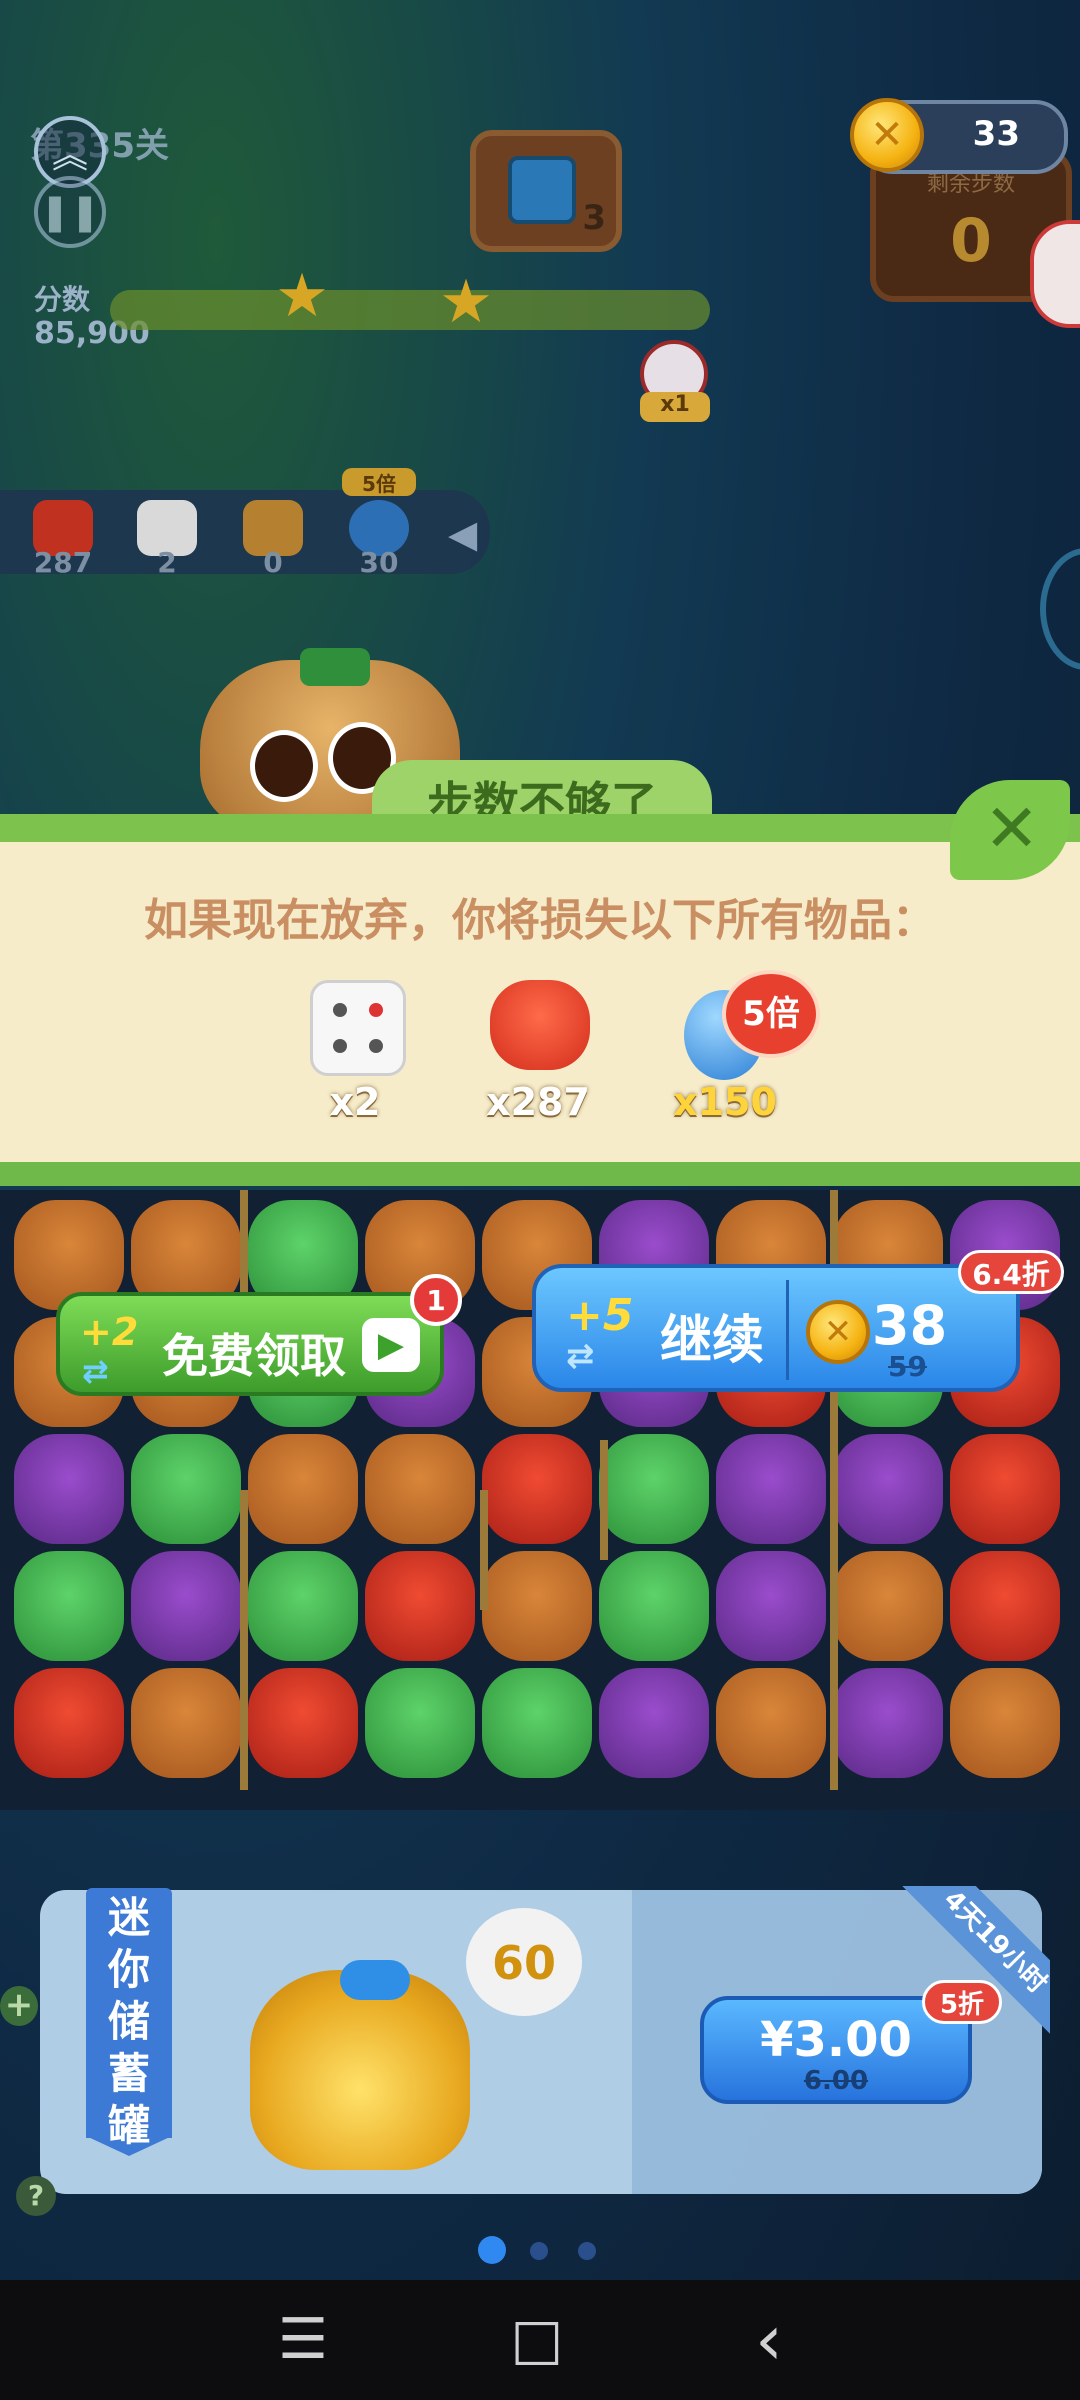 The height and width of the screenshot is (2400, 1080). I want to click on offer-title-char: 你, so click(128, 1969).